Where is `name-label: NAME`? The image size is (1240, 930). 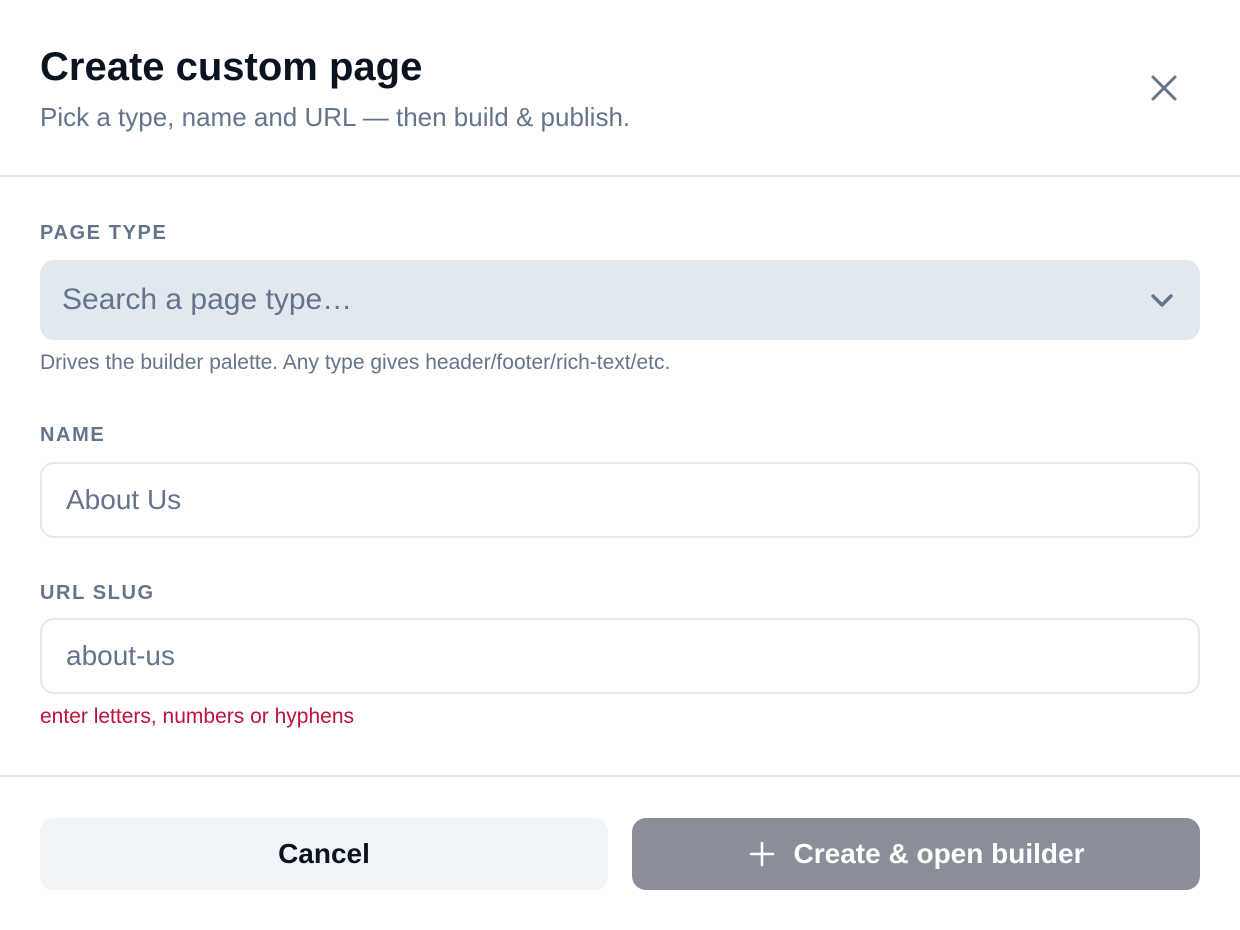
name-label: NAME is located at coordinates (73, 435).